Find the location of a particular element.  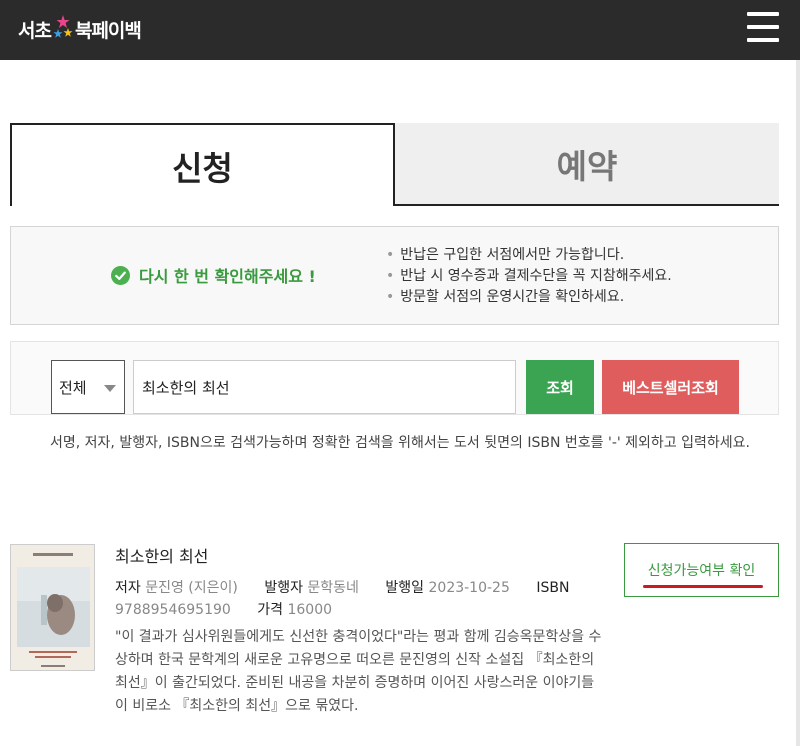

check-circle-icon is located at coordinates (120, 275).